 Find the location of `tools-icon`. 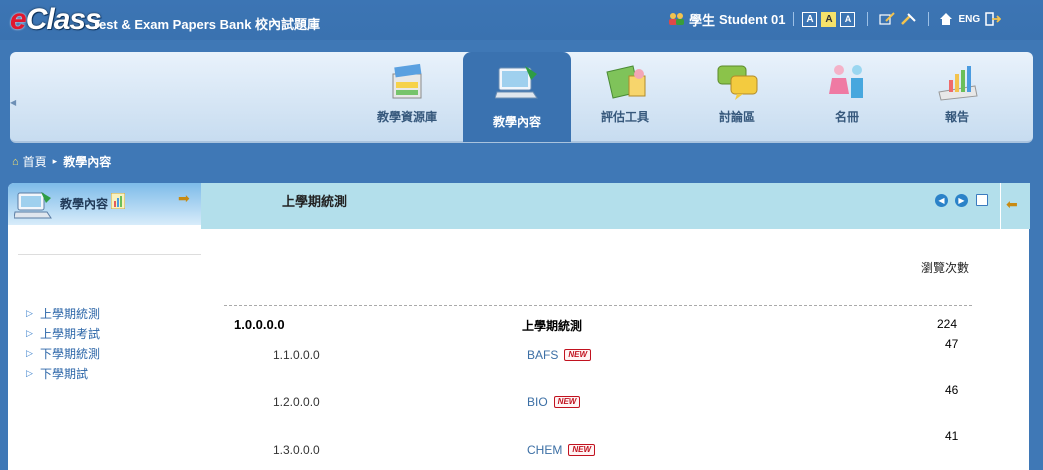

tools-icon is located at coordinates (909, 19).